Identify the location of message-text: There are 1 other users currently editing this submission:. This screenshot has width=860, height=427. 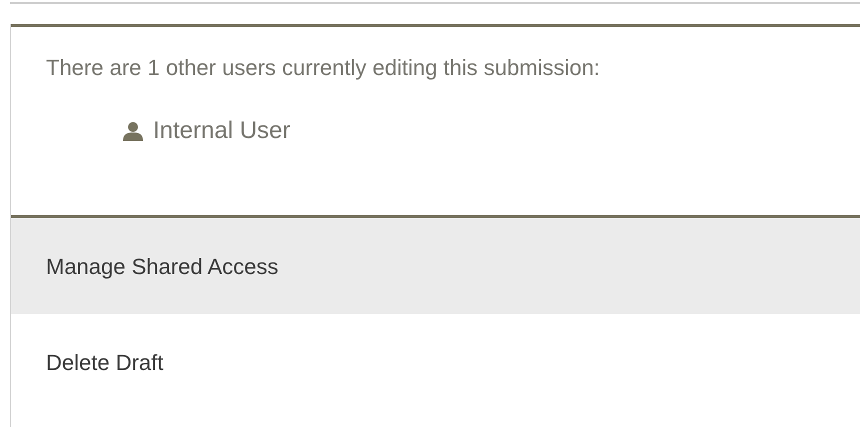
(323, 68).